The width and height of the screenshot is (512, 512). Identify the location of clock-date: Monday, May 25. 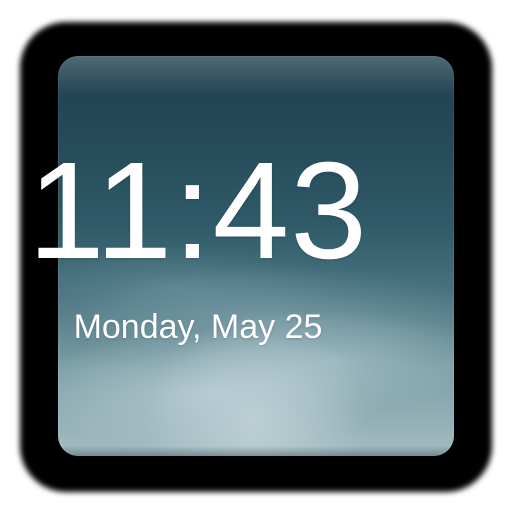
(198, 327).